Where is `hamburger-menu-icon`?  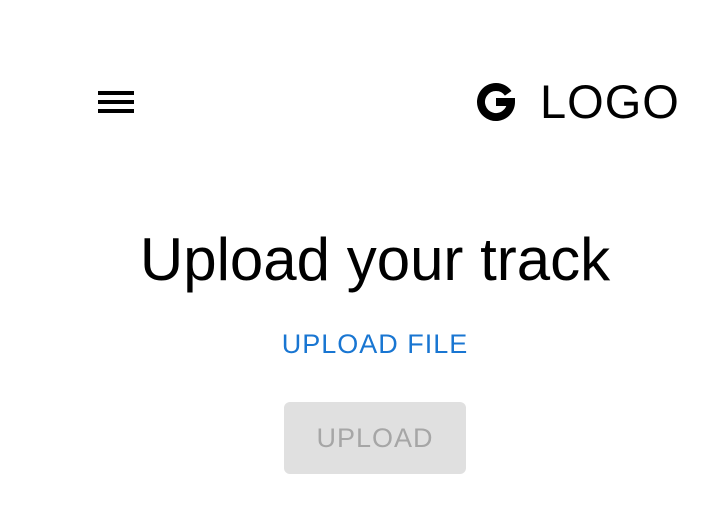 hamburger-menu-icon is located at coordinates (116, 93).